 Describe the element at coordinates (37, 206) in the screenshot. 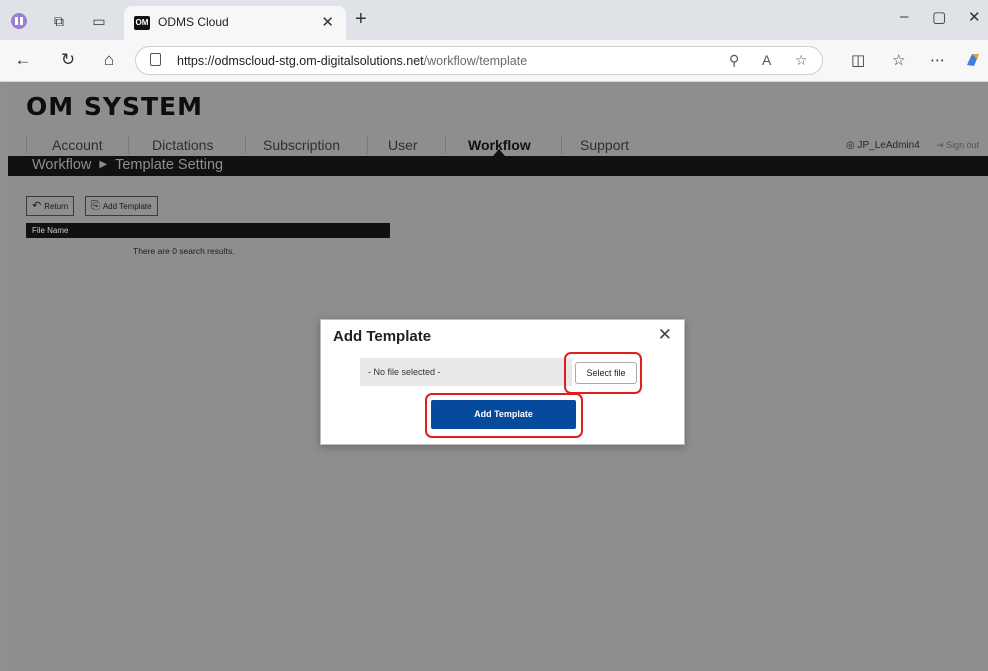

I see `return-icon: ↶` at that location.